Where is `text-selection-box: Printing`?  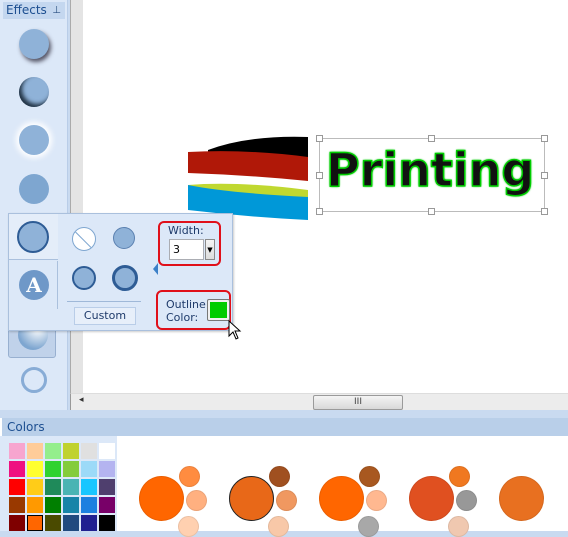
text-selection-box: Printing is located at coordinates (432, 175).